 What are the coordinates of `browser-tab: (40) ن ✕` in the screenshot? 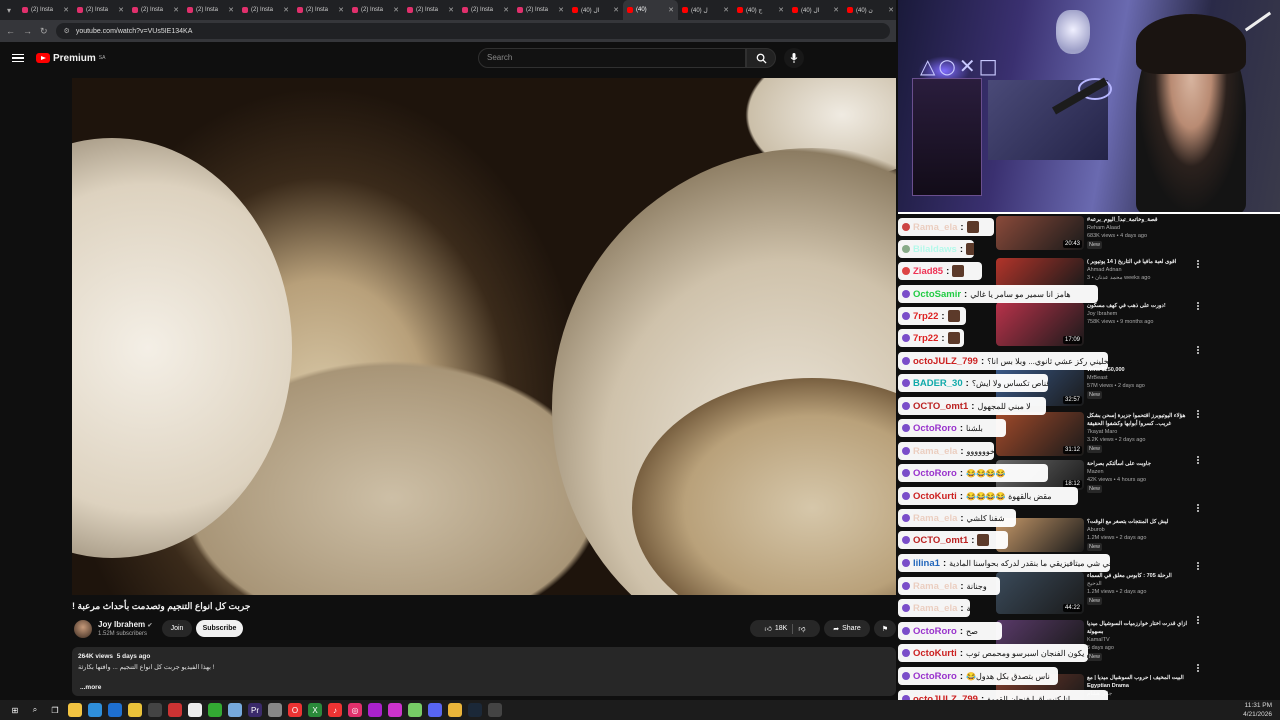 It's located at (869, 10).